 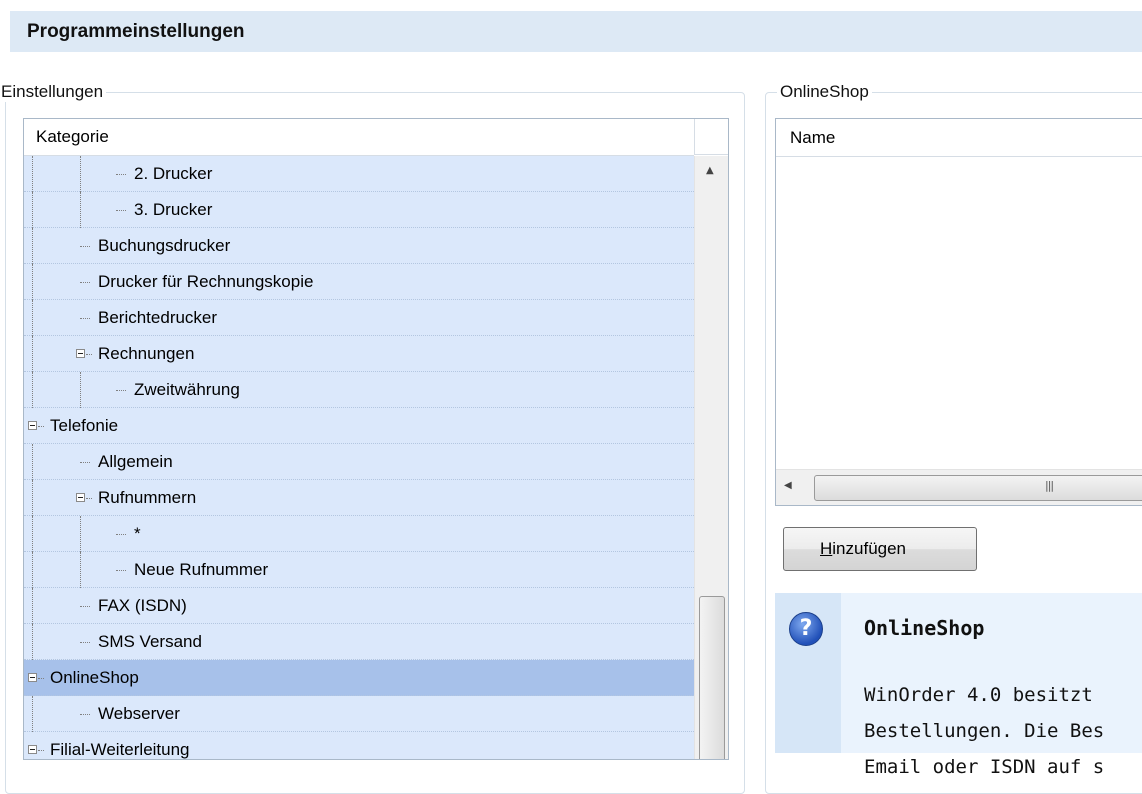 I want to click on list-scrollbar-thumb: |||, so click(x=978, y=488).